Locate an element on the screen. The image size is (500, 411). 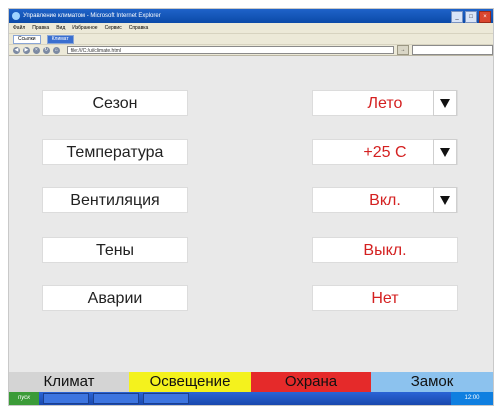
minimize-button: _ is located at coordinates (457, 17).